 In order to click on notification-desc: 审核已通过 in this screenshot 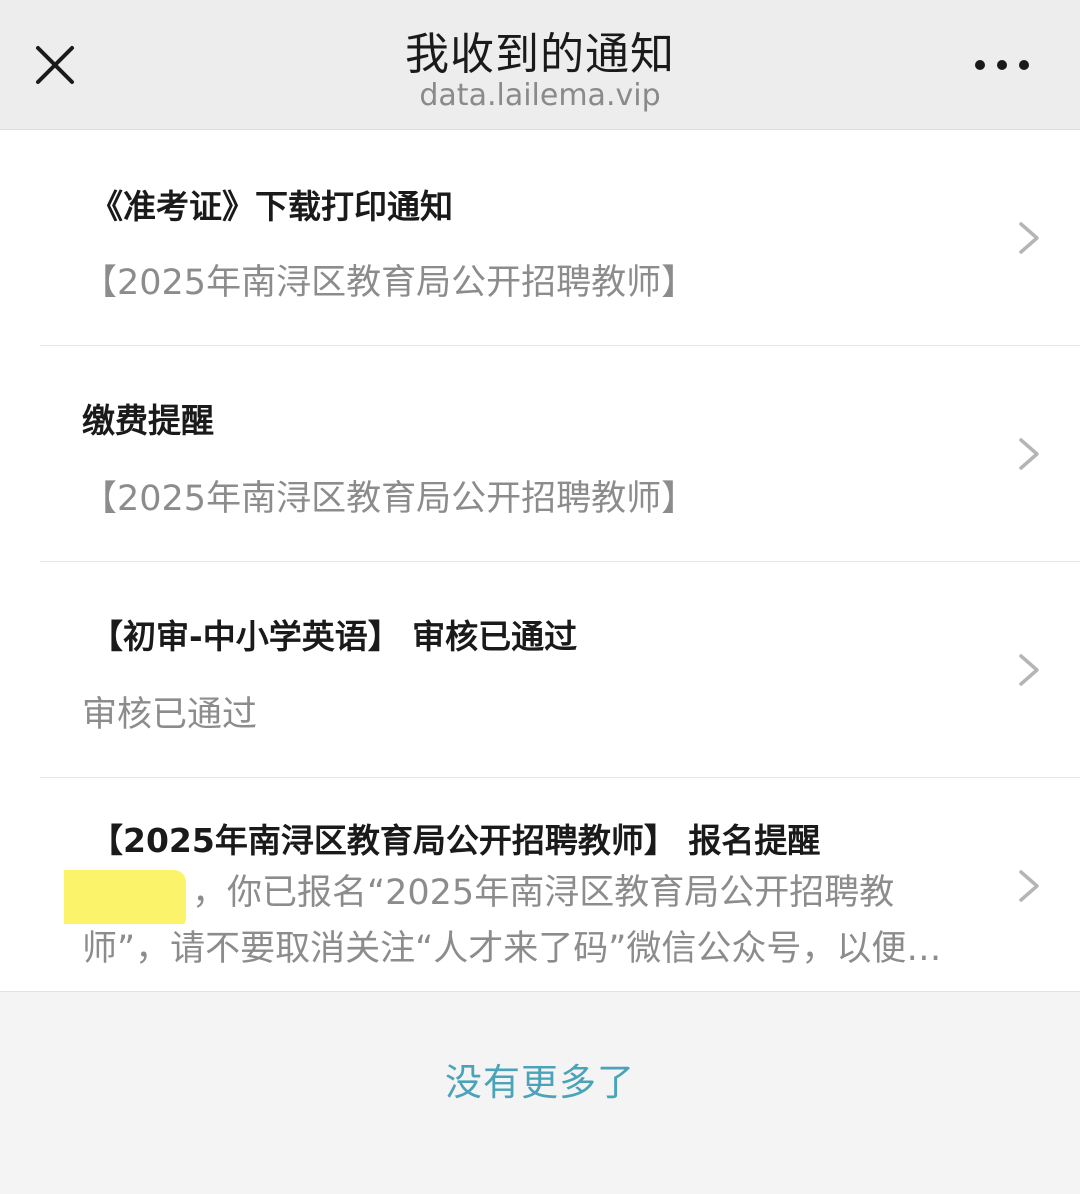, I will do `click(170, 715)`.